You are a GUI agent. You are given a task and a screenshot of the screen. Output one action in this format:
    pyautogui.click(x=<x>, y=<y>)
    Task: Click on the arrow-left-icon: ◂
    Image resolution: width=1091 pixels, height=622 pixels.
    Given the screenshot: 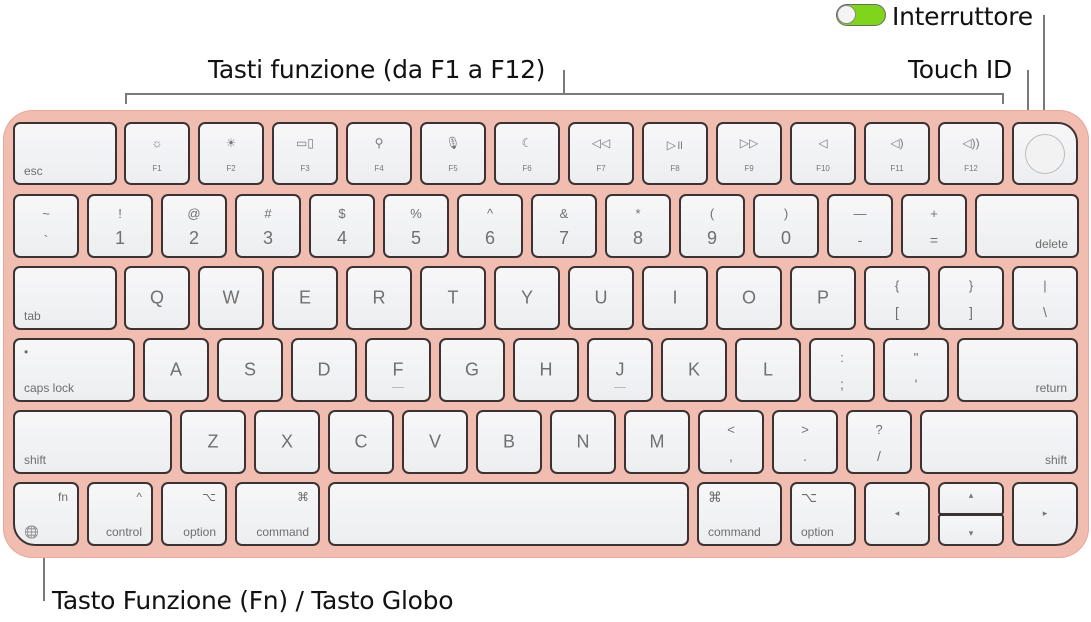 What is the action you would take?
    pyautogui.click(x=897, y=513)
    